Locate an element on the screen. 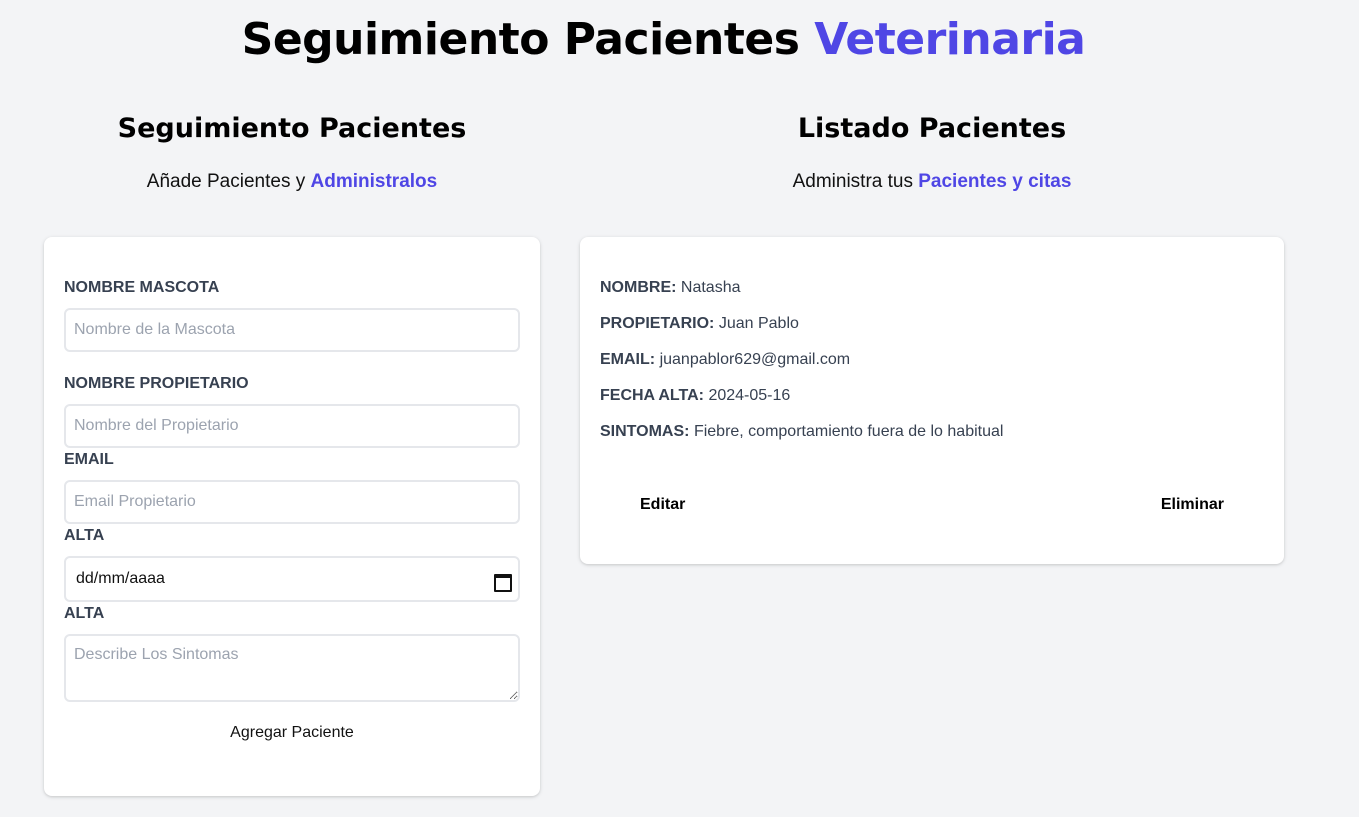 The height and width of the screenshot is (817, 1359). symptoms-textarea is located at coordinates (292, 668).